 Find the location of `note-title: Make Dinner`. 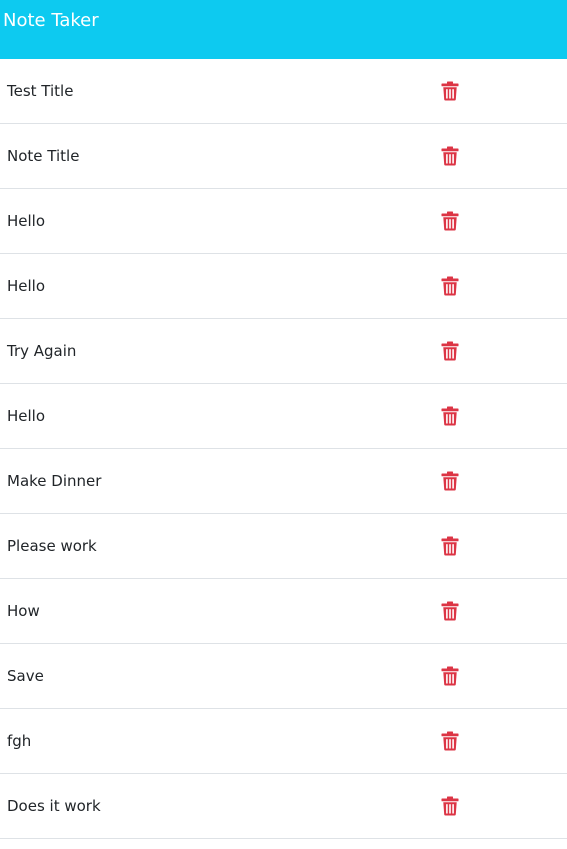

note-title: Make Dinner is located at coordinates (54, 481).